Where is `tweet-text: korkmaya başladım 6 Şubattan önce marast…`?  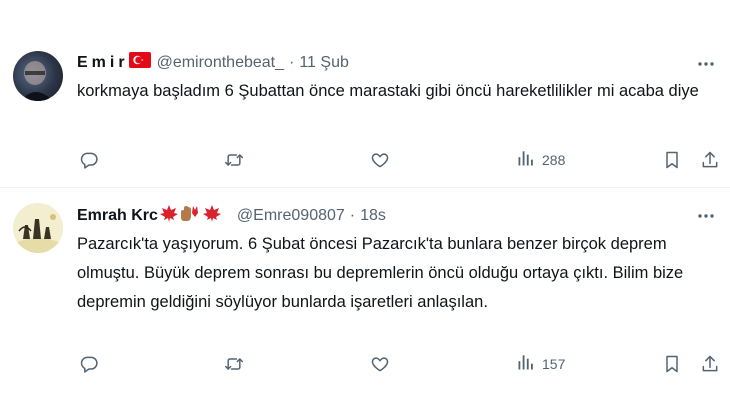 tweet-text: korkmaya başladım 6 Şubattan önce marast… is located at coordinates (388, 91).